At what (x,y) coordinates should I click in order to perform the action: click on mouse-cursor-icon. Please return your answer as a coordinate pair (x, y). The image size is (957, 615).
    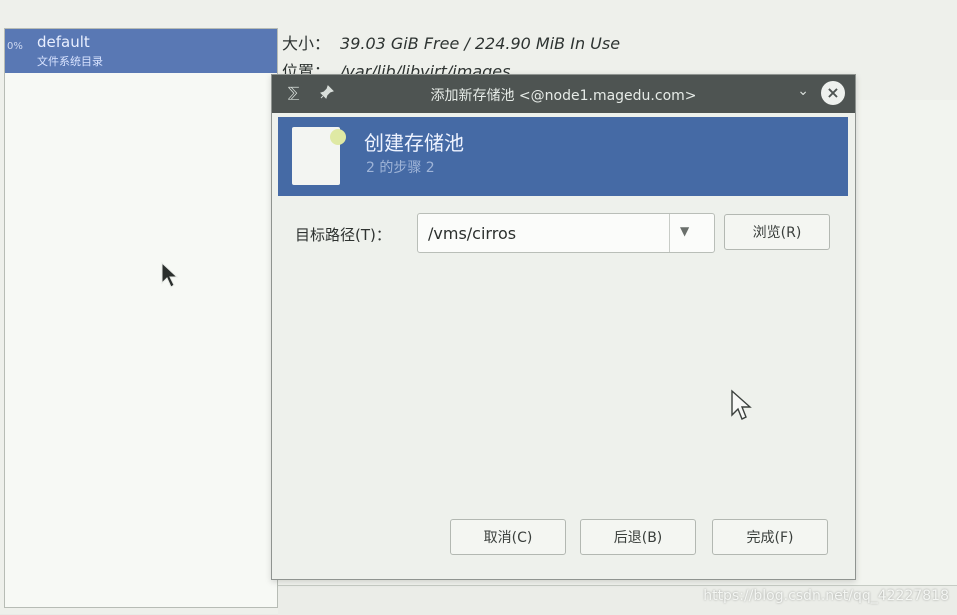
    Looking at the image, I should click on (170, 274).